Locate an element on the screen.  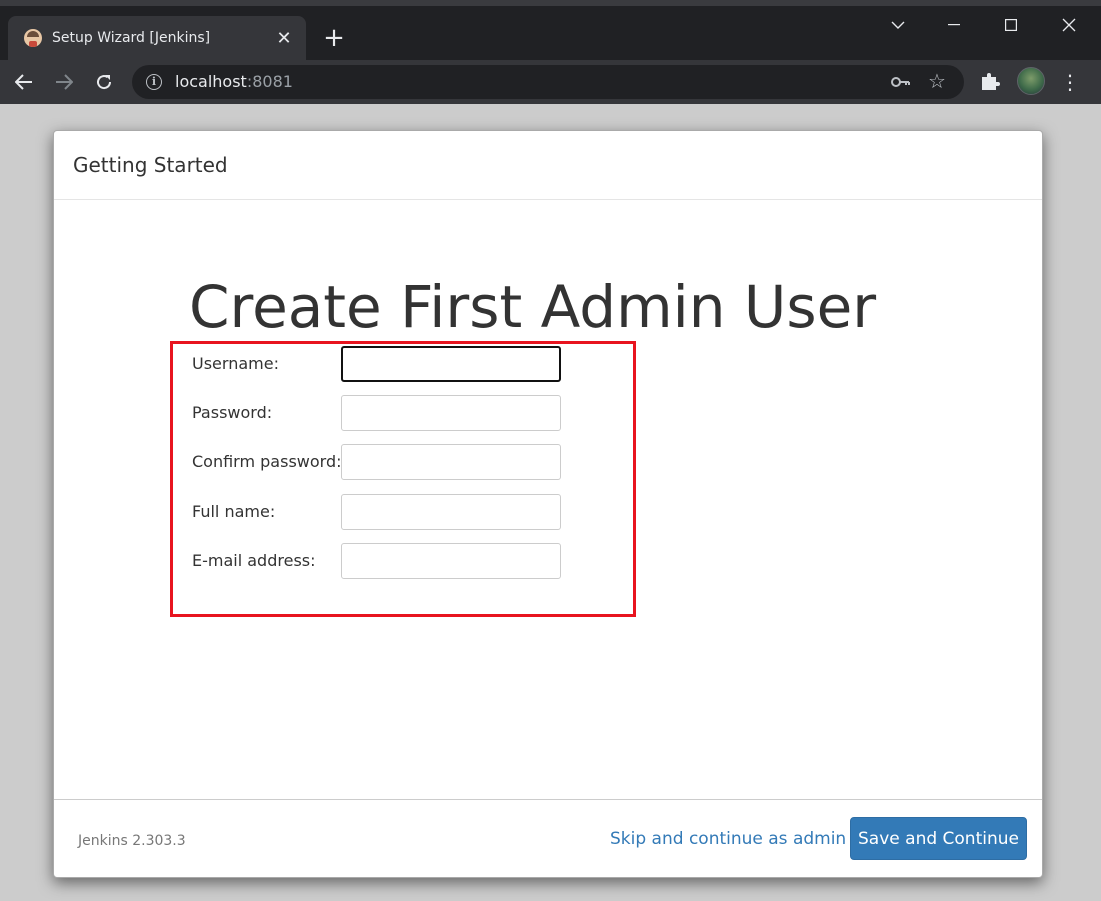
confirm-password-row: Confirm password: is located at coordinates (382, 462).